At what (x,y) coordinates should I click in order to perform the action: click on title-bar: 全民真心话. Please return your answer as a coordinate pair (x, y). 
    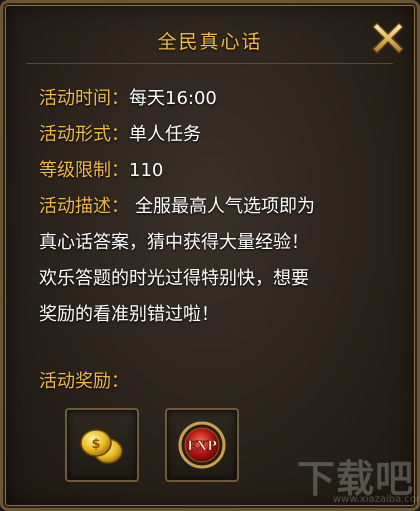
    Looking at the image, I should click on (210, 40).